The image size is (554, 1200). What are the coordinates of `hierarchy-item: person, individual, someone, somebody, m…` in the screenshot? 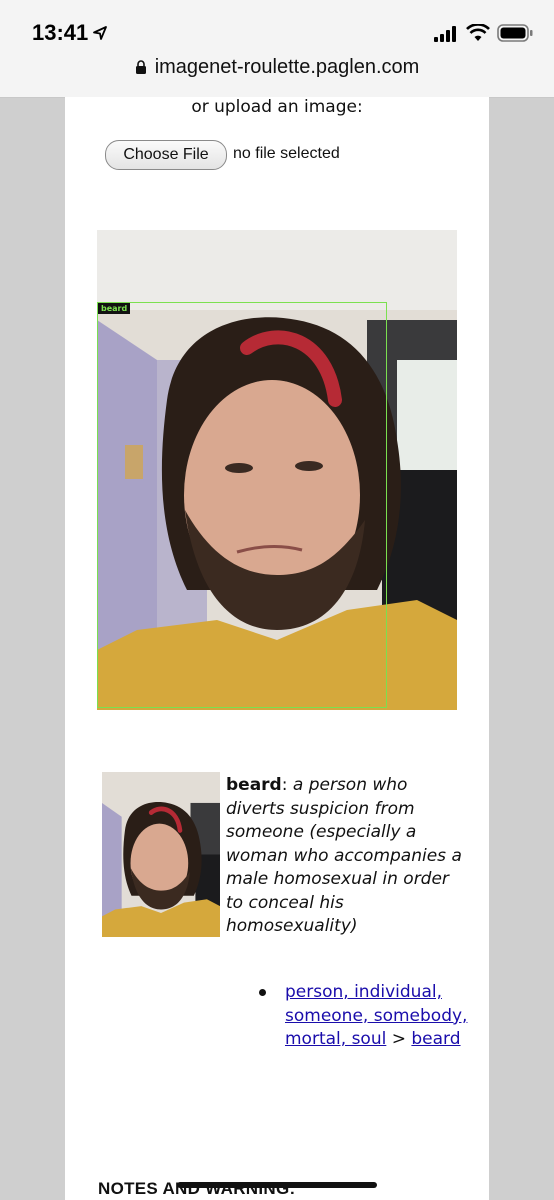 It's located at (383, 1016).